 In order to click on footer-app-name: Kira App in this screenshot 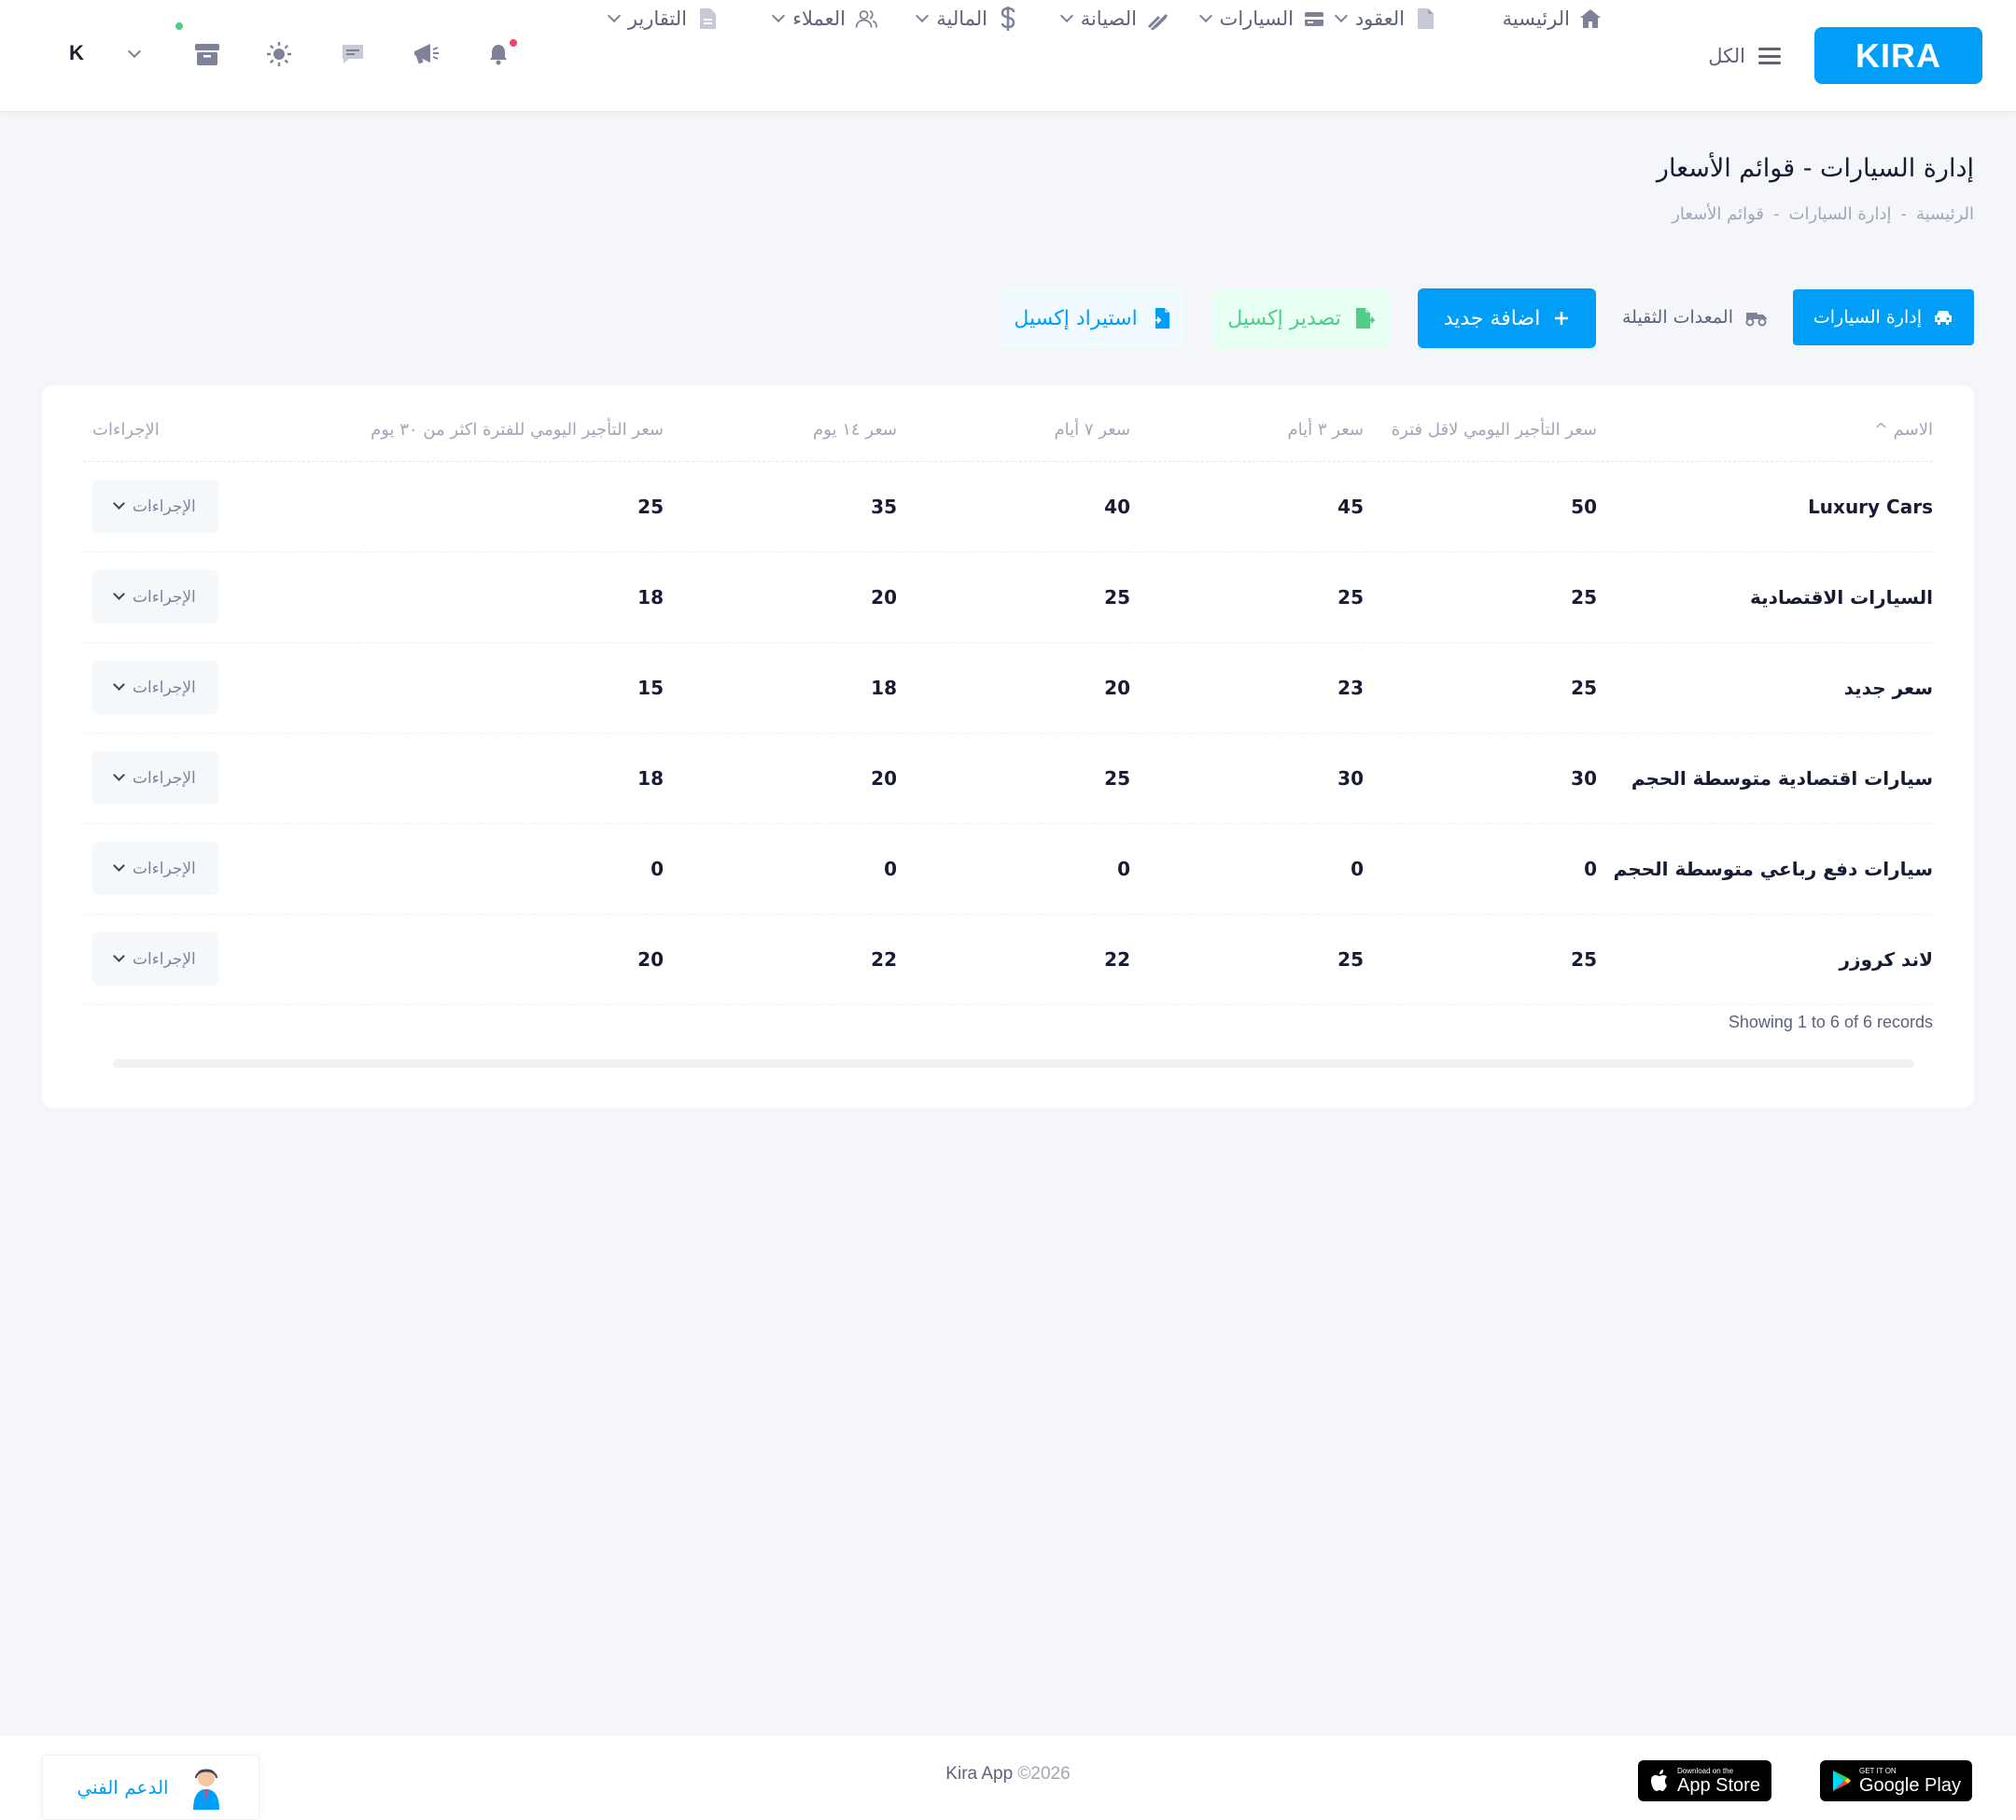, I will do `click(979, 1774)`.